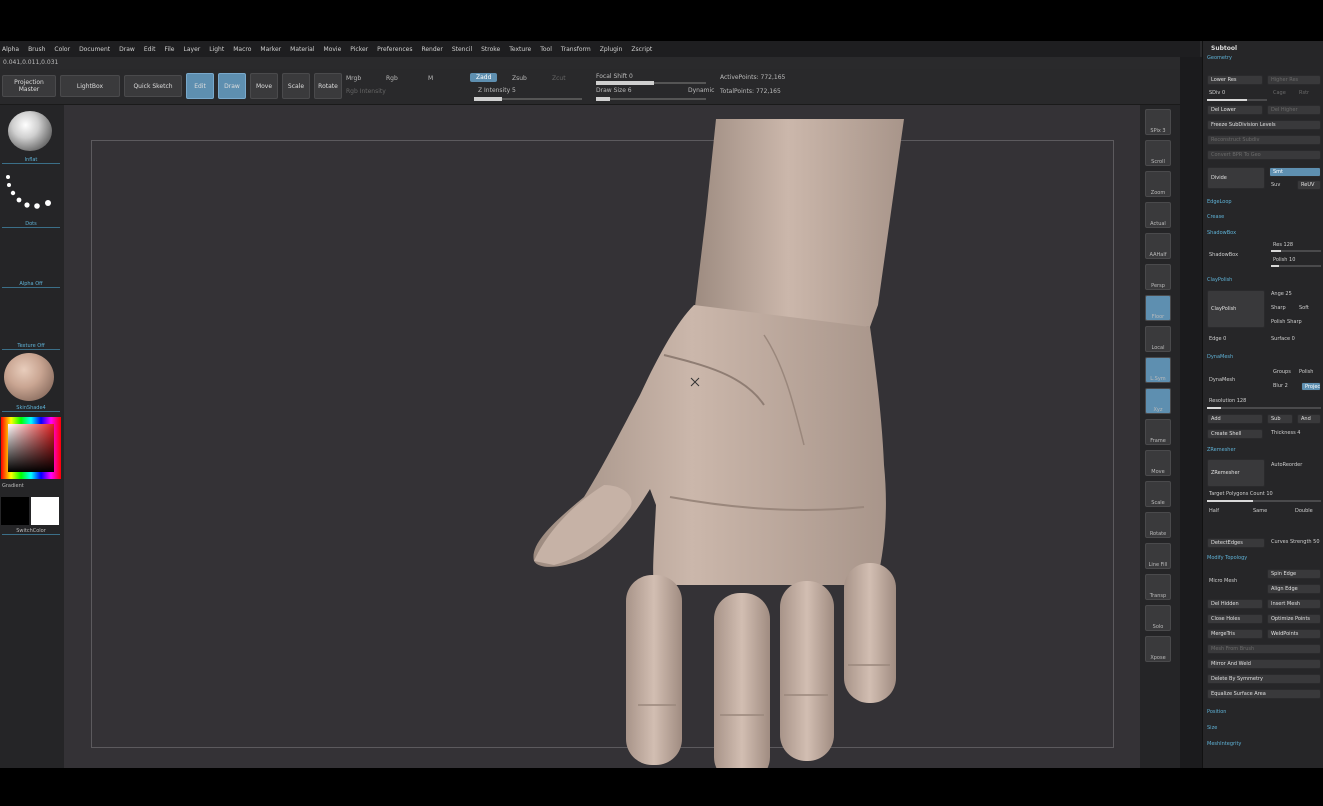 This screenshot has width=1323, height=806. Describe the element at coordinates (1217, 93) in the screenshot. I see `sdiv-slider: SDiv 0` at that location.